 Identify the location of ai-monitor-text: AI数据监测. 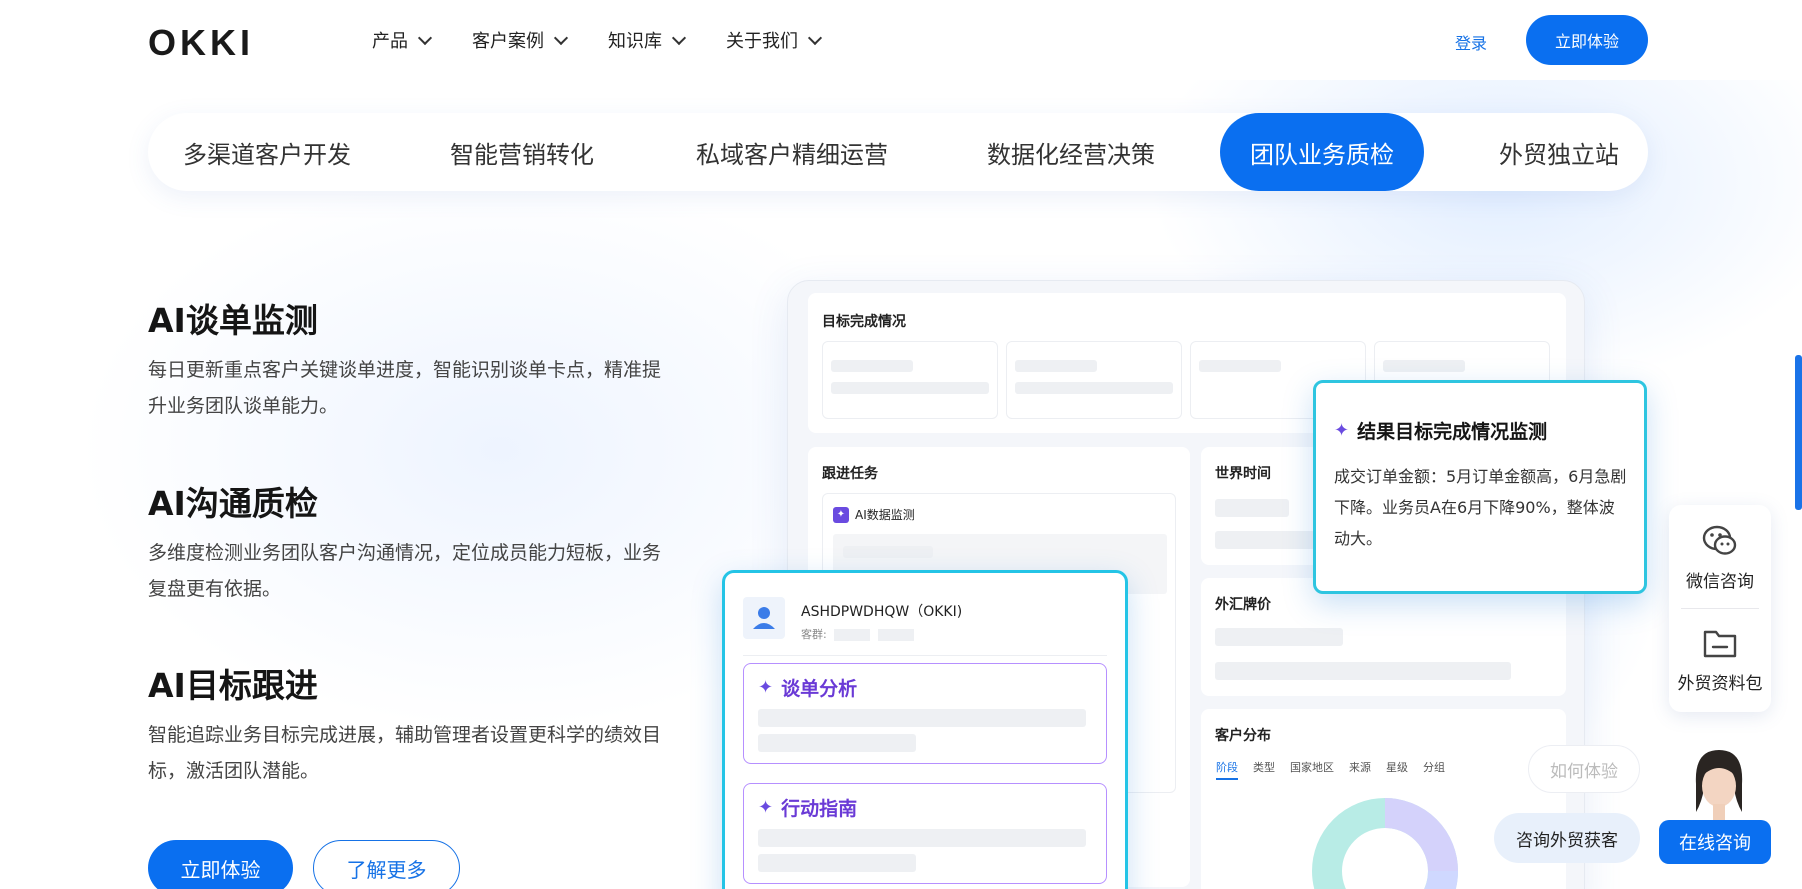
(885, 515).